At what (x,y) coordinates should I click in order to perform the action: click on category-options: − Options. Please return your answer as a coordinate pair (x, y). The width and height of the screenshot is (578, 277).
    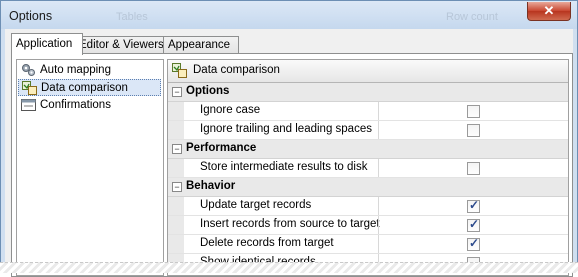
    Looking at the image, I should click on (368, 92).